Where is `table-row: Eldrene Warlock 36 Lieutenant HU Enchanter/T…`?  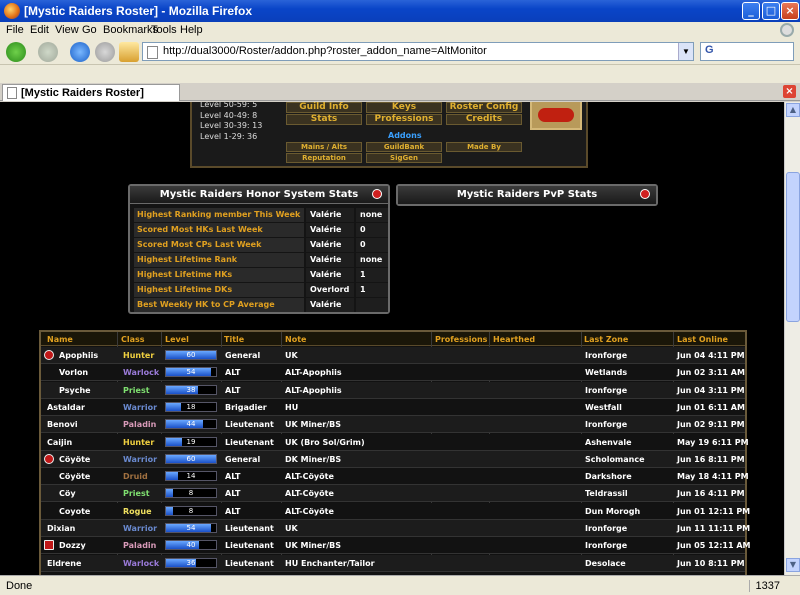 table-row: Eldrene Warlock 36 Lieutenant HU Enchanter/T… is located at coordinates (393, 563).